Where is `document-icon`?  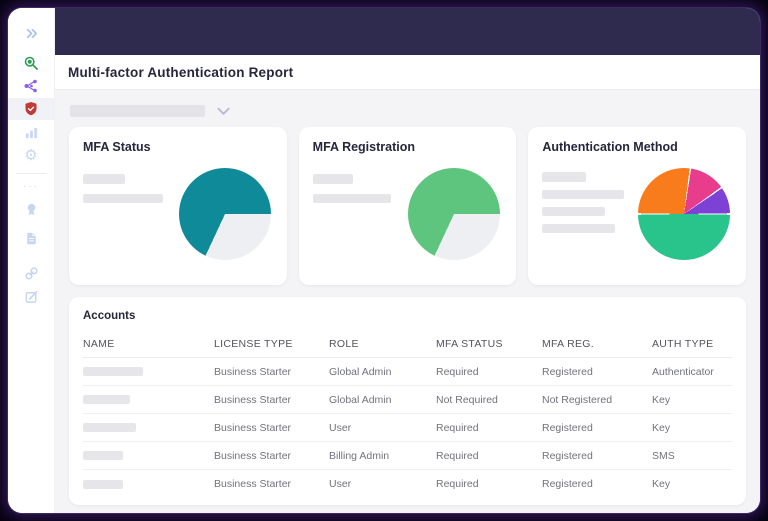 document-icon is located at coordinates (31, 238).